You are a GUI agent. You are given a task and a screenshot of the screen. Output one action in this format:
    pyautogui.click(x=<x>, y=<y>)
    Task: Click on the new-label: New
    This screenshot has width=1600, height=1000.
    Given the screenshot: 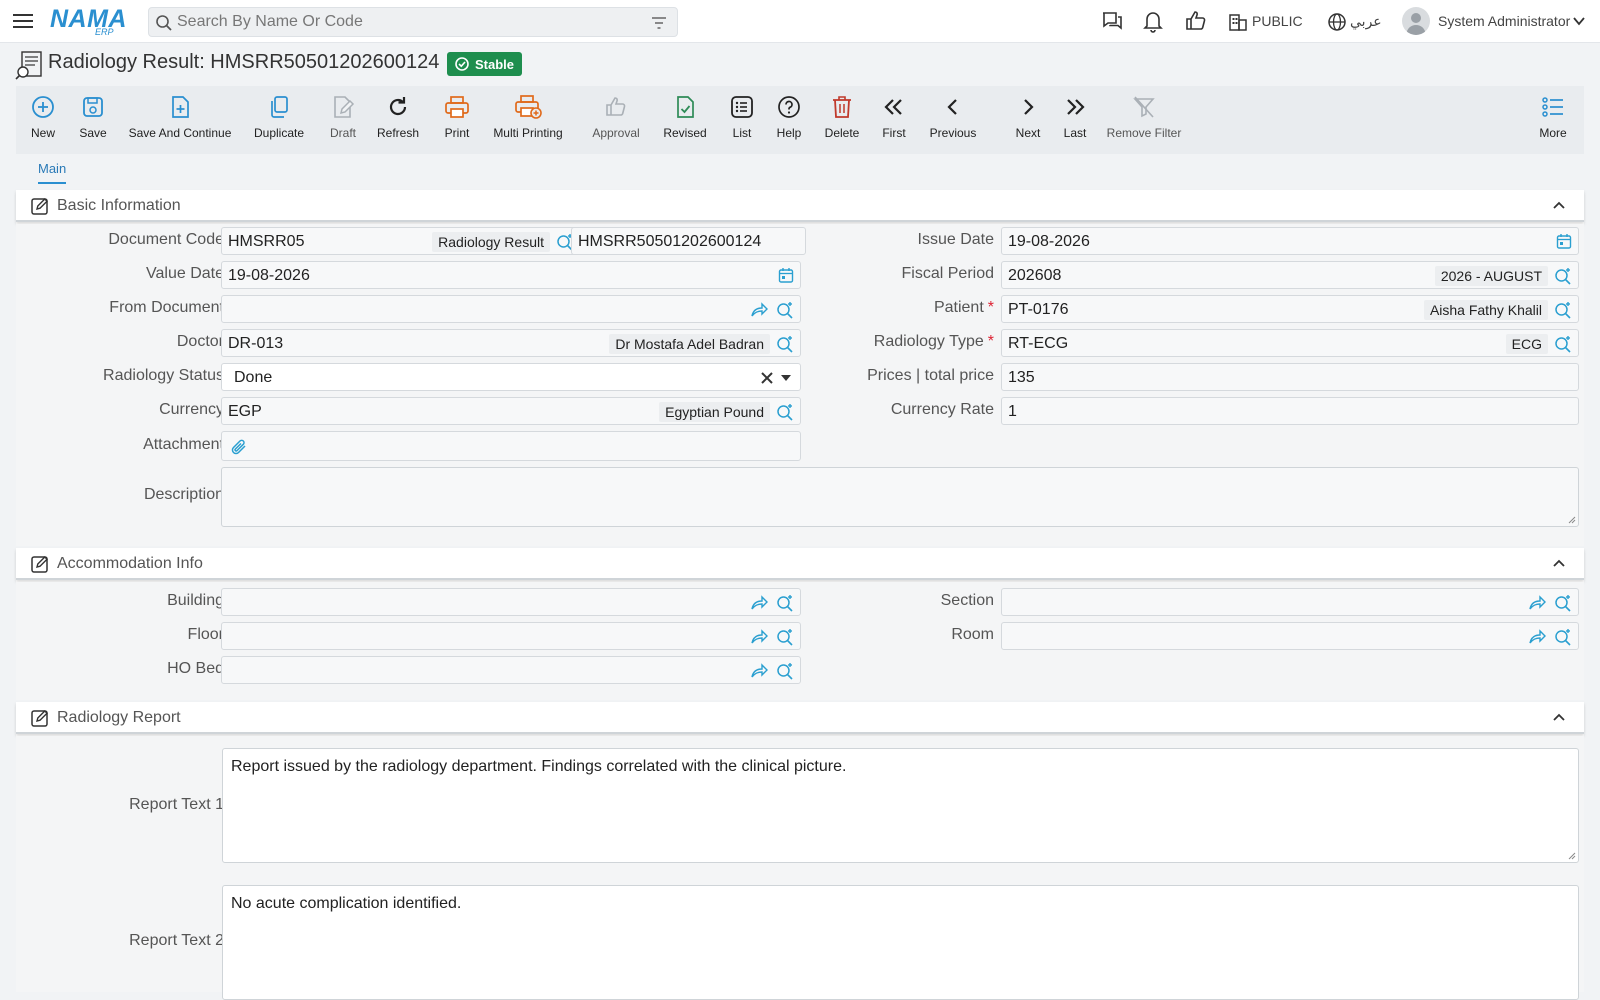 What is the action you would take?
    pyautogui.click(x=42, y=133)
    